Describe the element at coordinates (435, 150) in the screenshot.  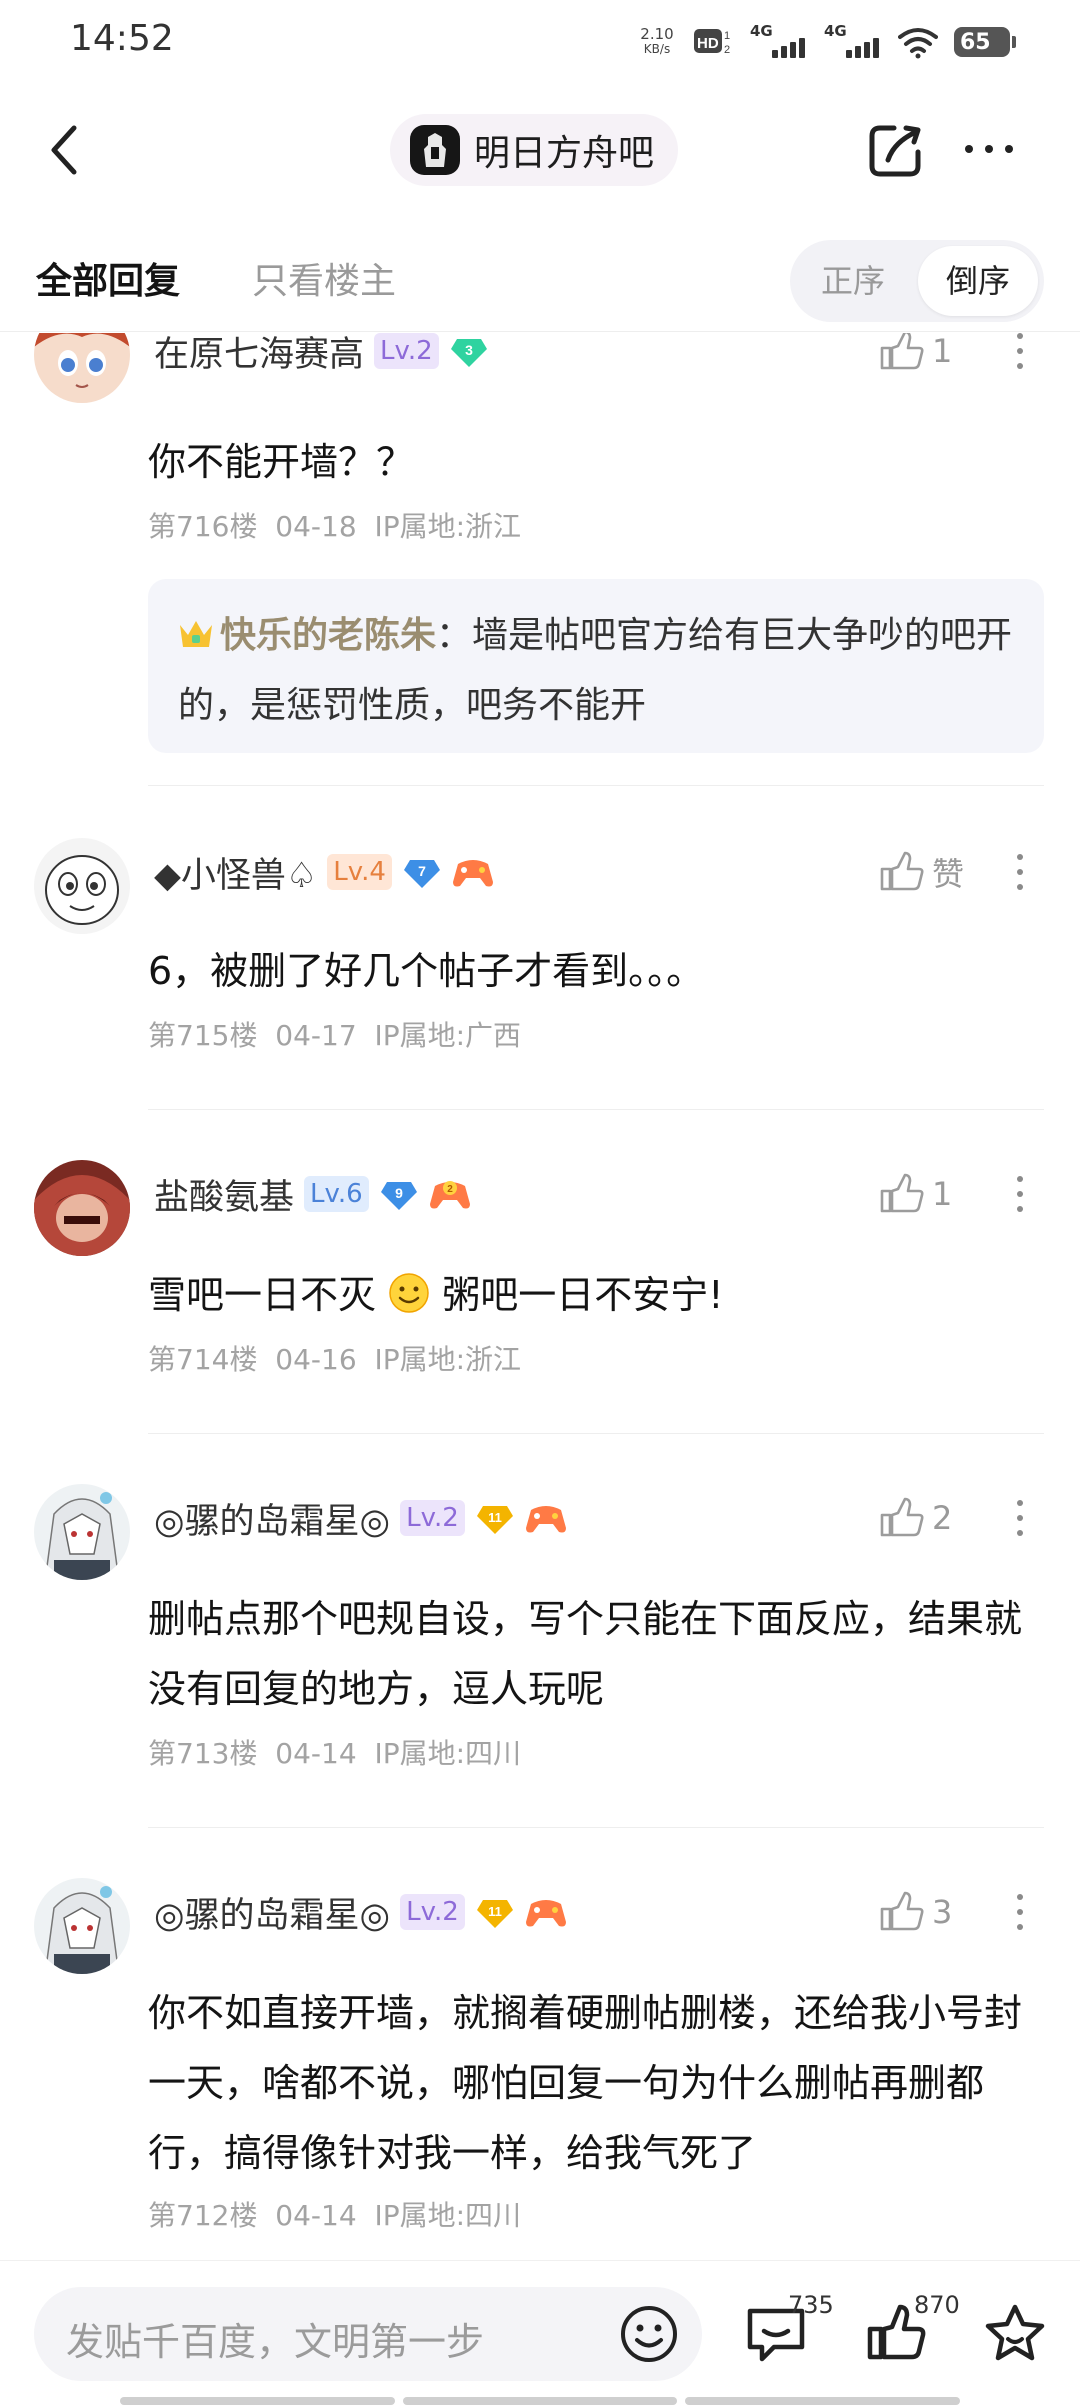
I see `forum-logo-icon` at that location.